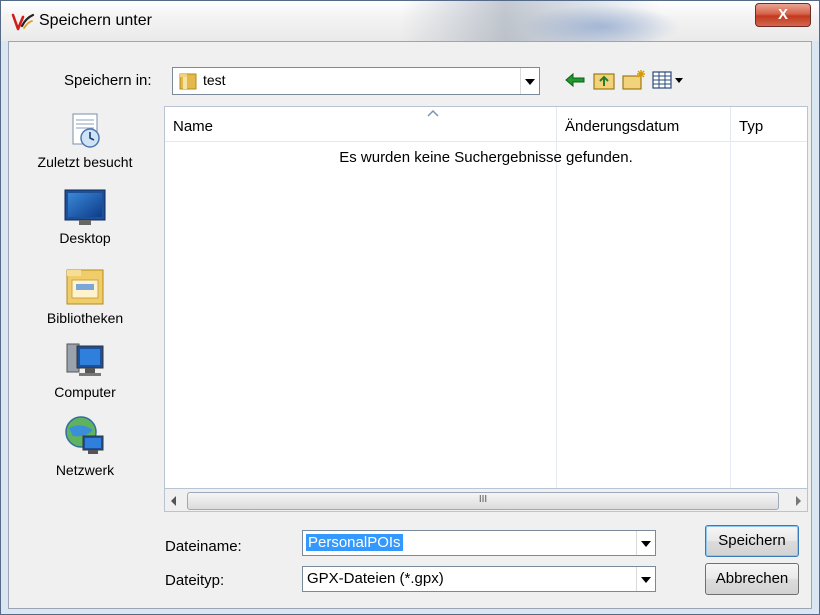 The height and width of the screenshot is (615, 820). What do you see at coordinates (752, 541) in the screenshot?
I see `save-button: Speichern` at bounding box center [752, 541].